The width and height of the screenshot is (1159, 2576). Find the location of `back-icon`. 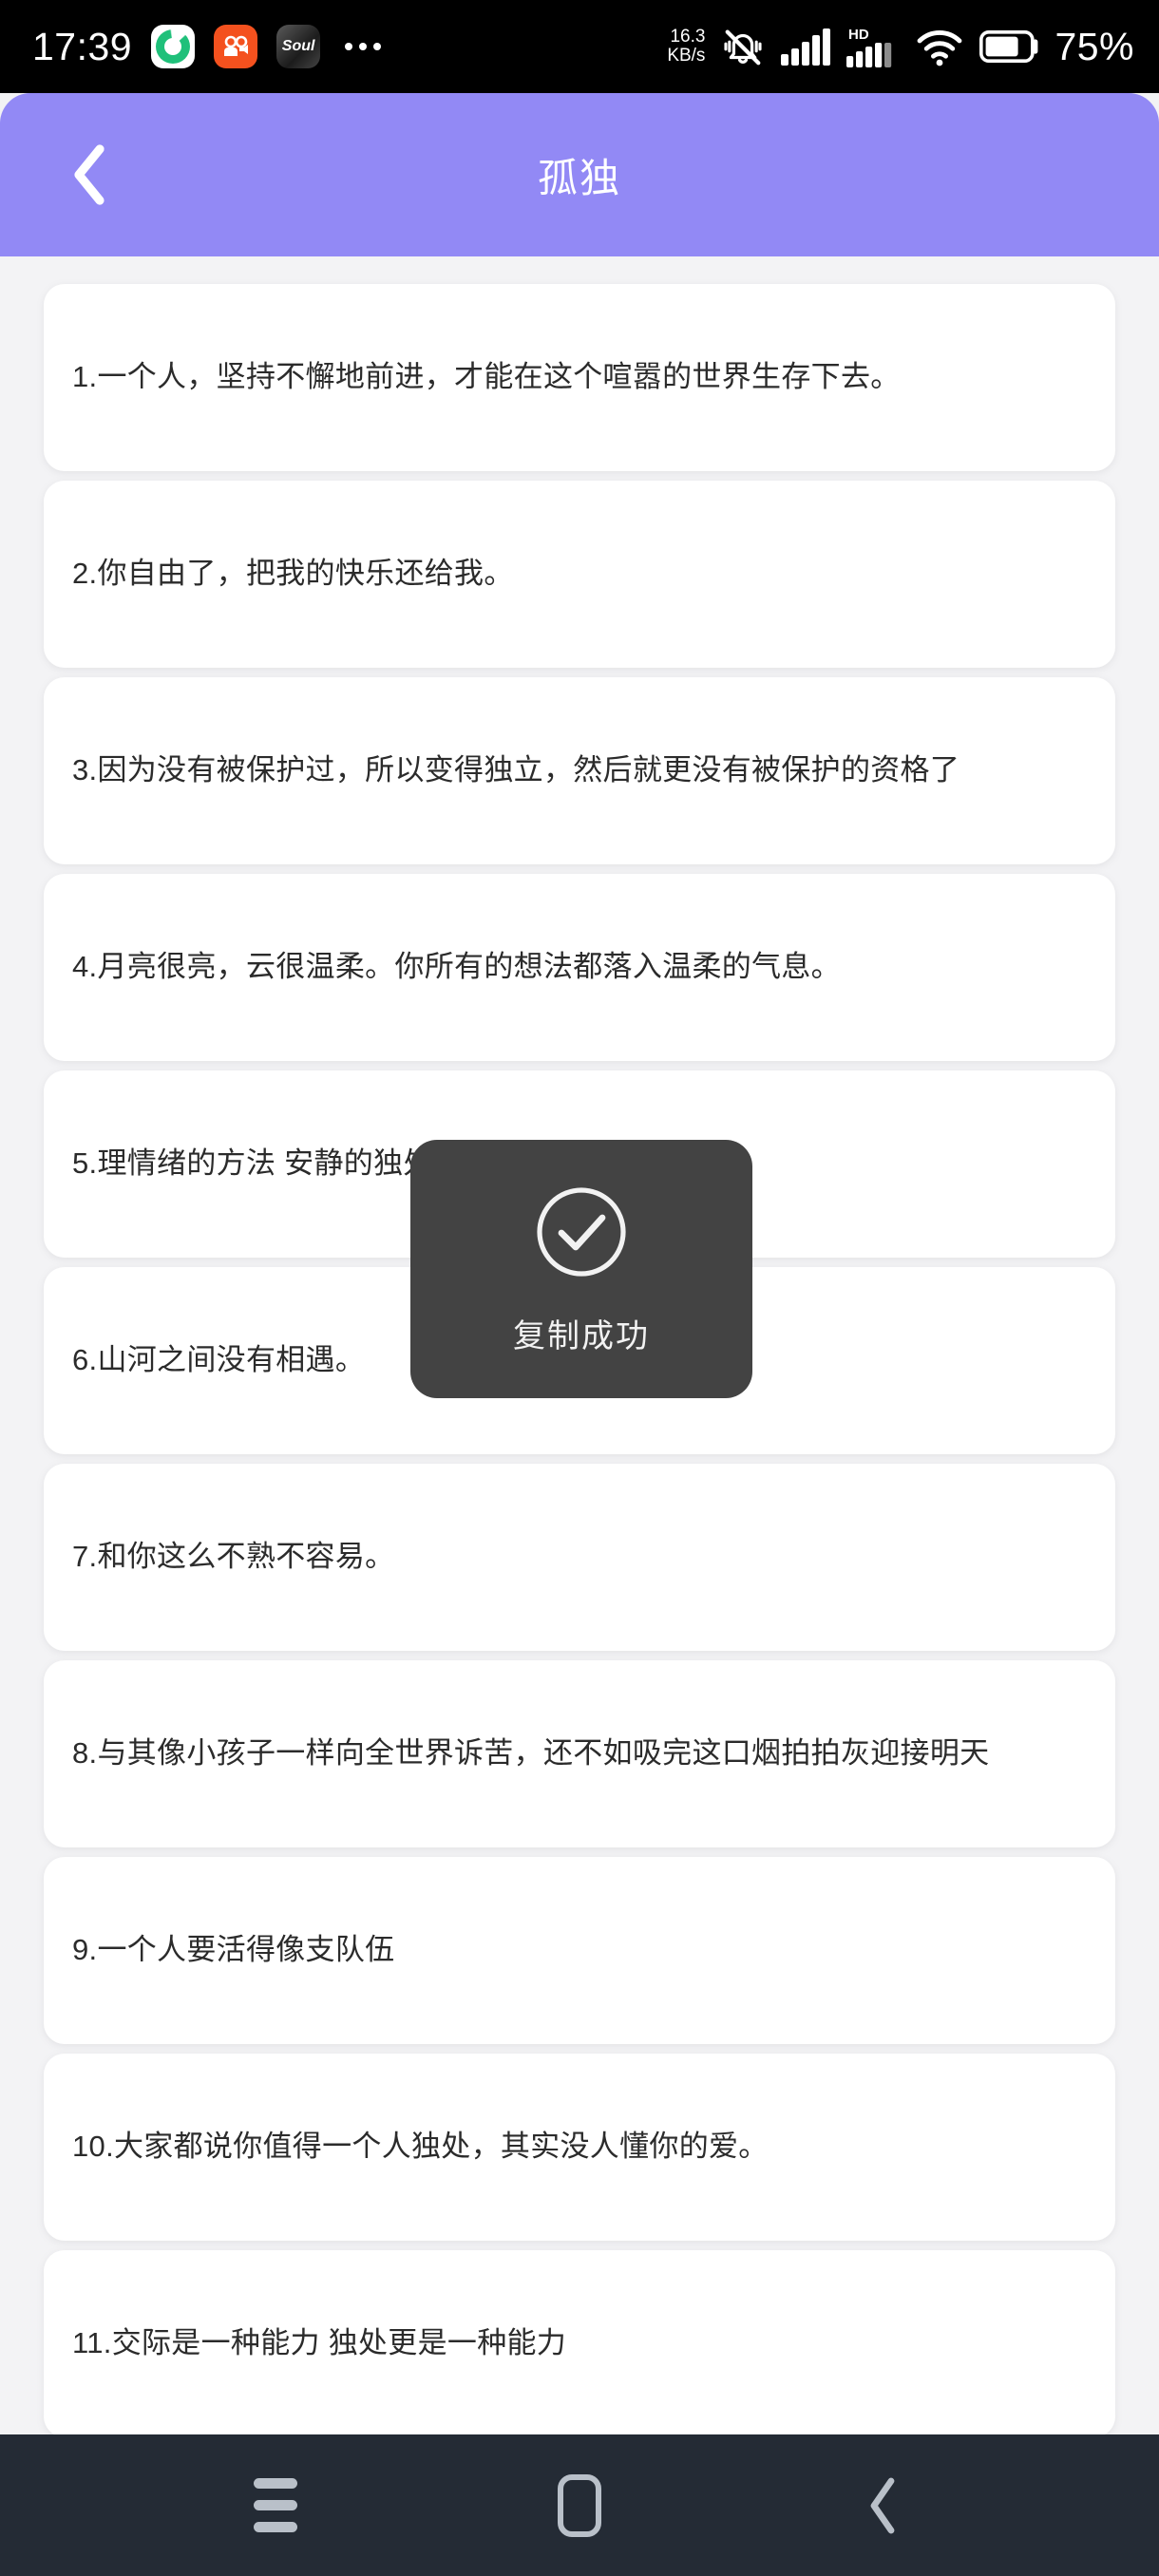

back-icon is located at coordinates (882, 2505).